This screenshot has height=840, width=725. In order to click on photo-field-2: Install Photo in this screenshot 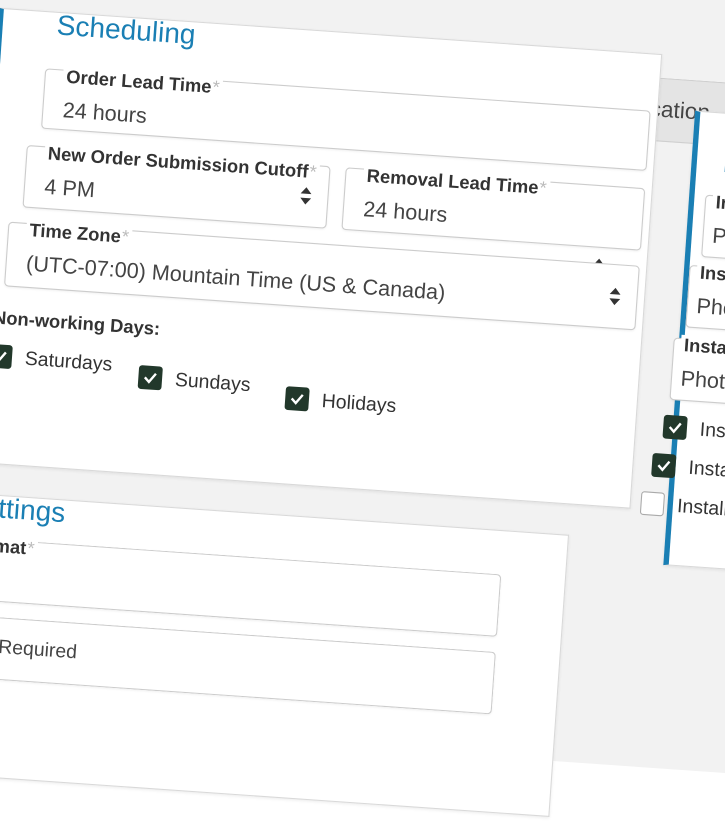, I will do `click(705, 303)`.